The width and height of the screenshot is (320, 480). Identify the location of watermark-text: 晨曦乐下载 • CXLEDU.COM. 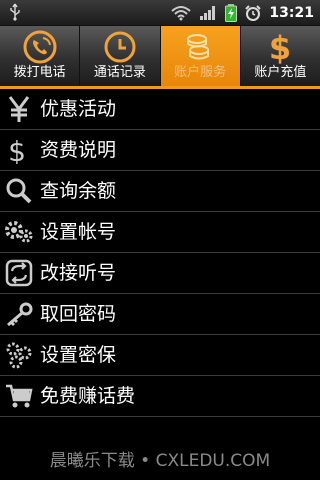
(160, 461).